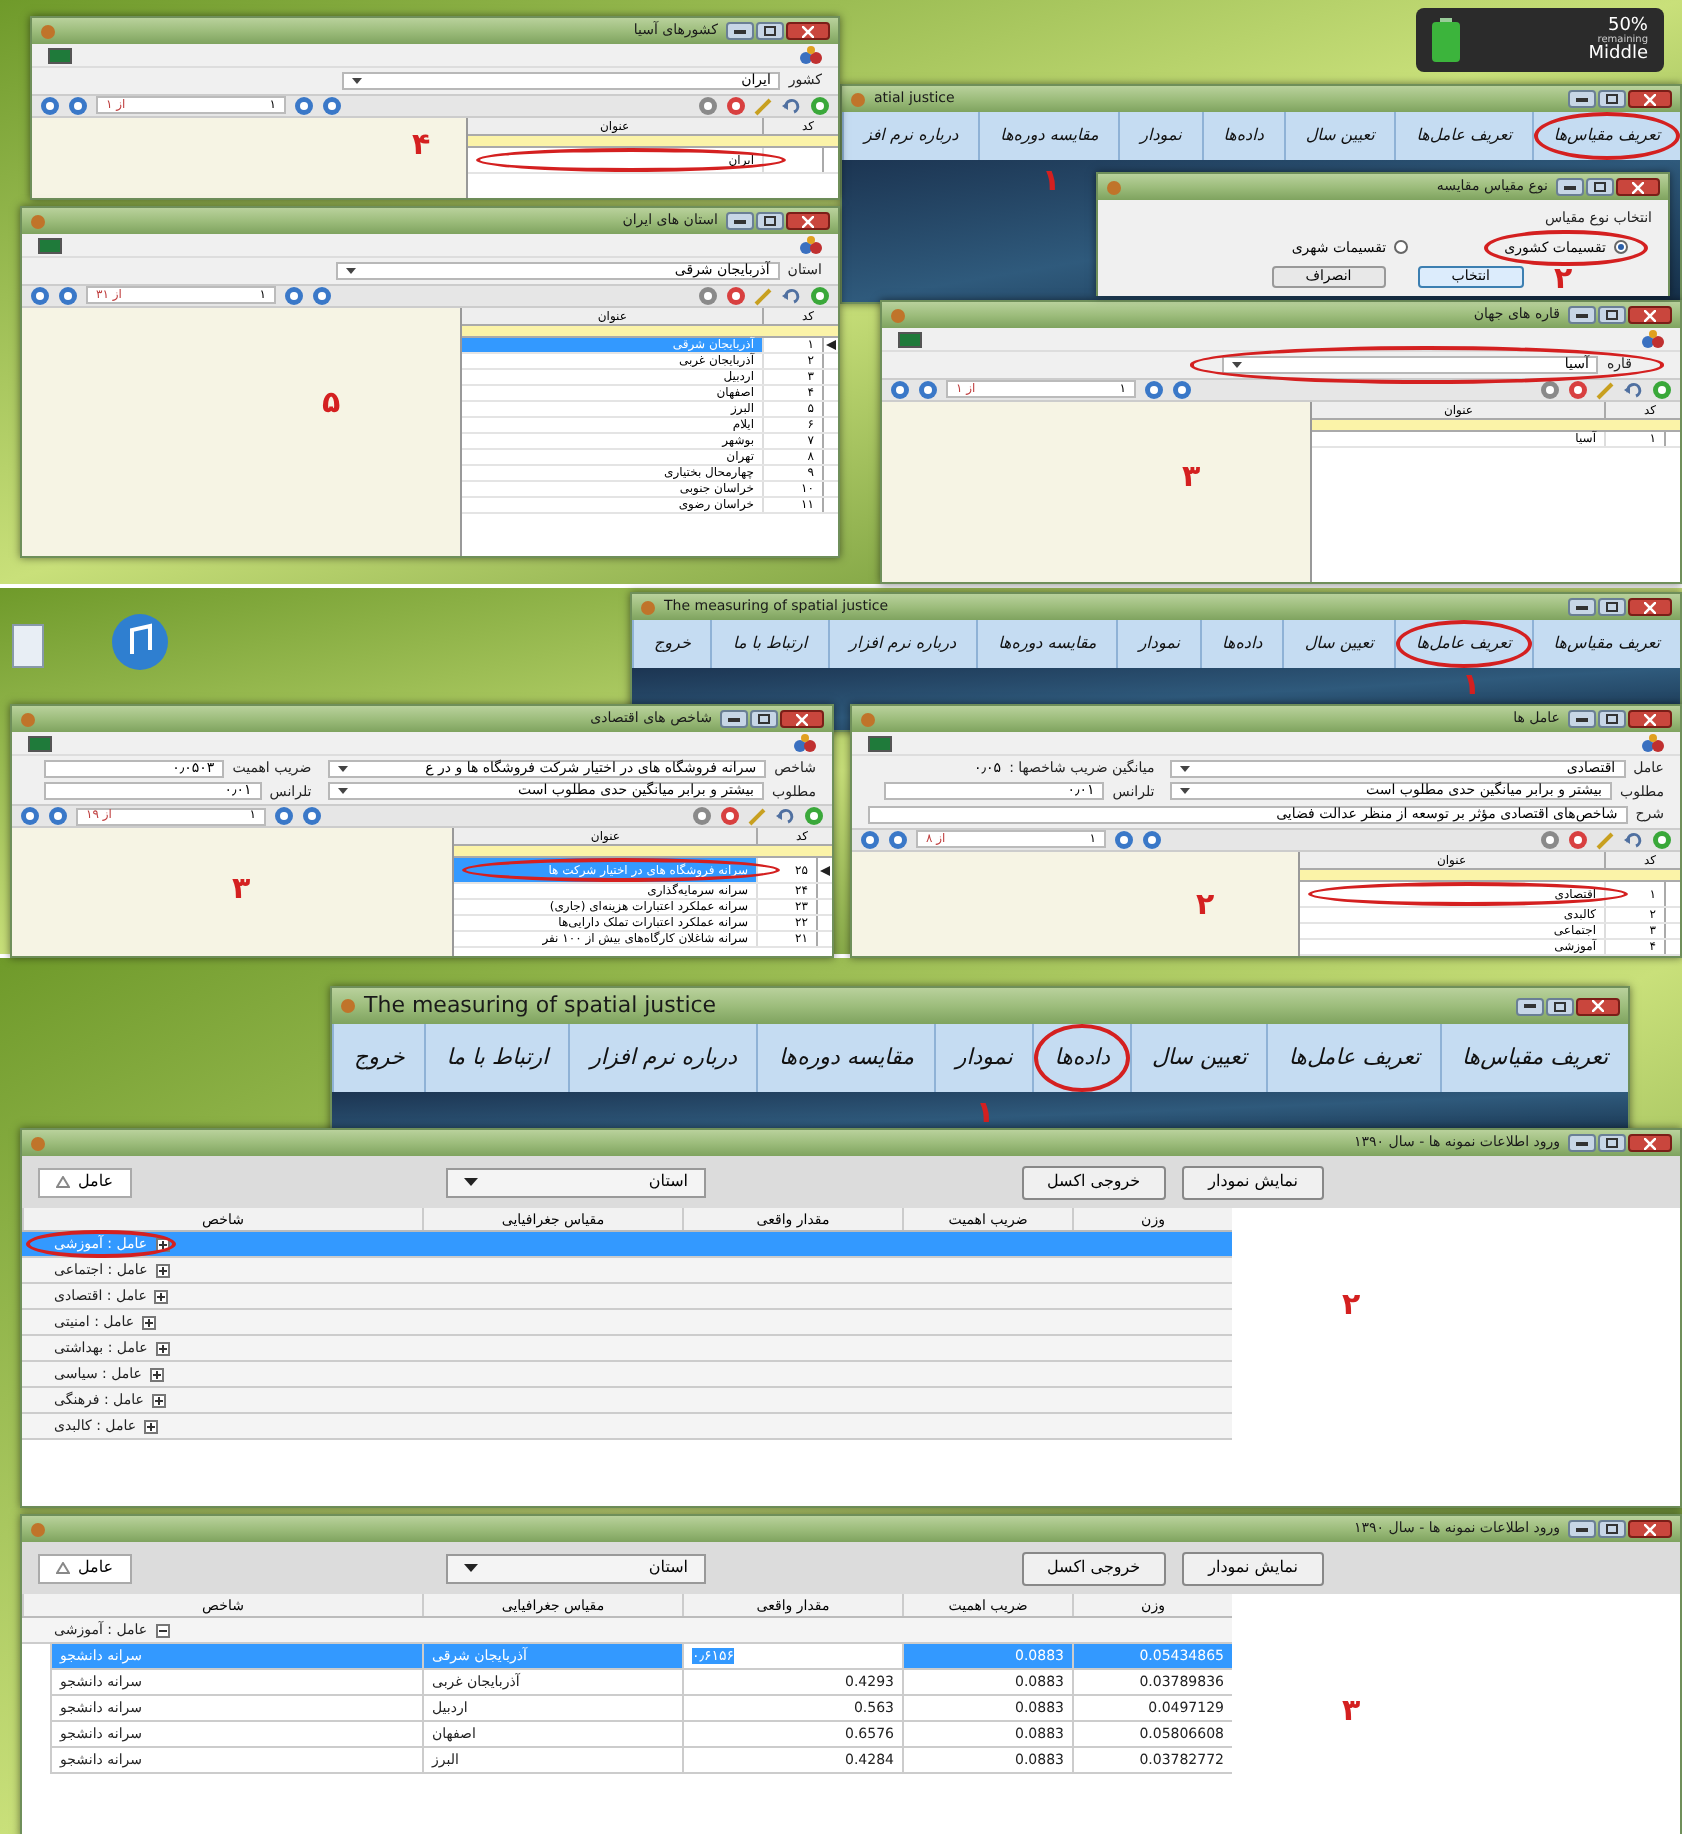  What do you see at coordinates (910, 136) in the screenshot?
I see `menu-item: درباره نرم افز` at bounding box center [910, 136].